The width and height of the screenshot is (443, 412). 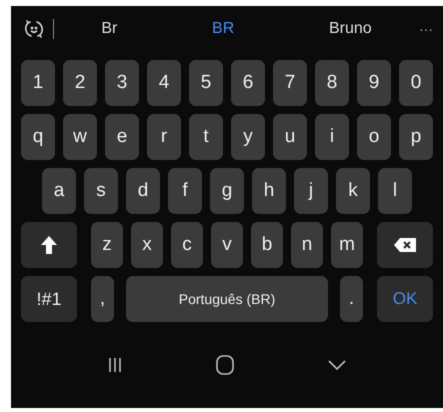 What do you see at coordinates (115, 365) in the screenshot?
I see `recent-apps-icon` at bounding box center [115, 365].